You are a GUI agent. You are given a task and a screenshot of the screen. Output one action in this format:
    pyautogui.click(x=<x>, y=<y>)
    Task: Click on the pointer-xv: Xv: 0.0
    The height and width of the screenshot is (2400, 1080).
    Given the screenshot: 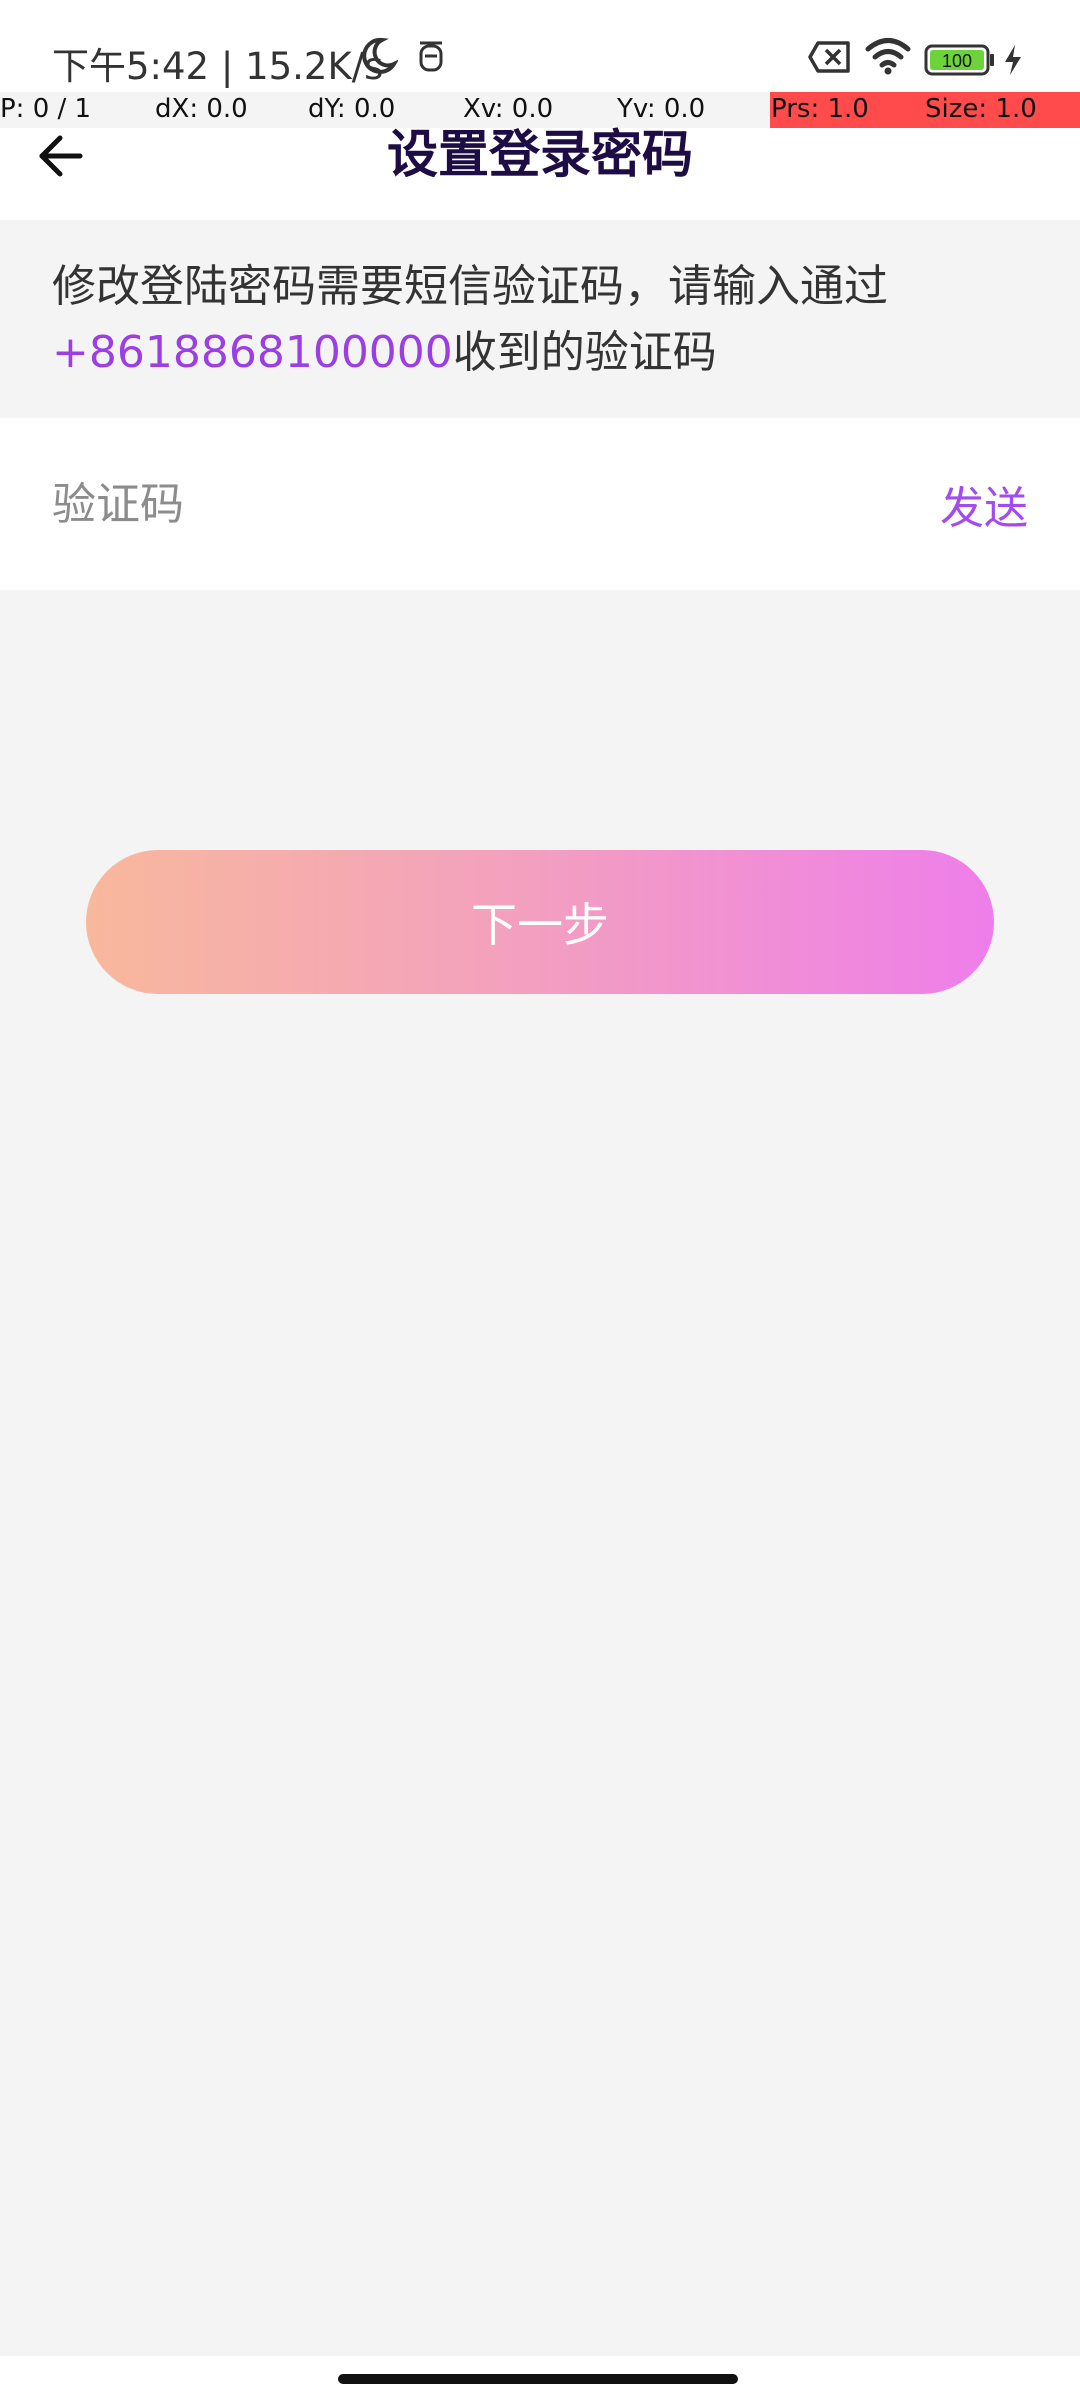 What is the action you would take?
    pyautogui.click(x=508, y=109)
    